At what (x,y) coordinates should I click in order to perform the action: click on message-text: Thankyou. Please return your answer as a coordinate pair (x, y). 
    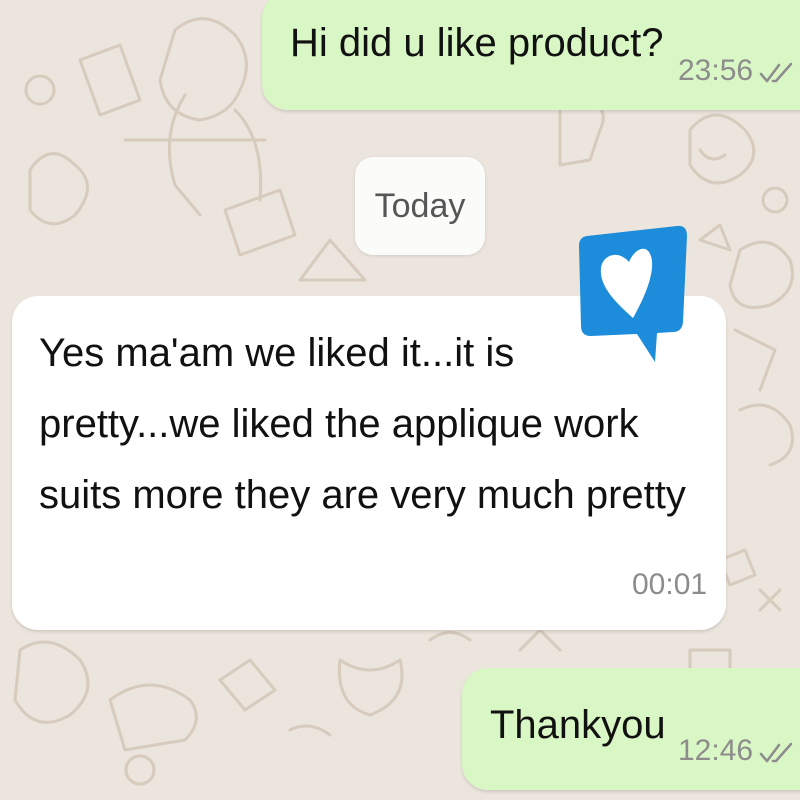
    Looking at the image, I should click on (578, 725).